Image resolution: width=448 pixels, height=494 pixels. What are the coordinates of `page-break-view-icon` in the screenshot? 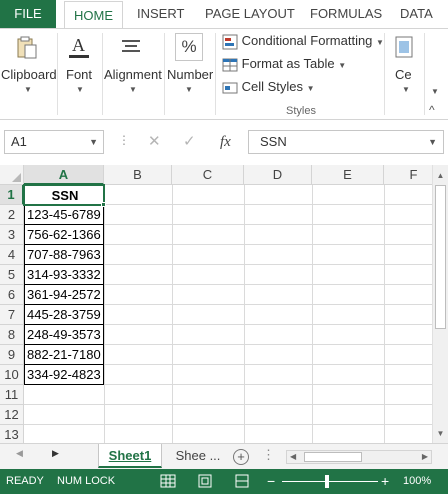 It's located at (242, 481).